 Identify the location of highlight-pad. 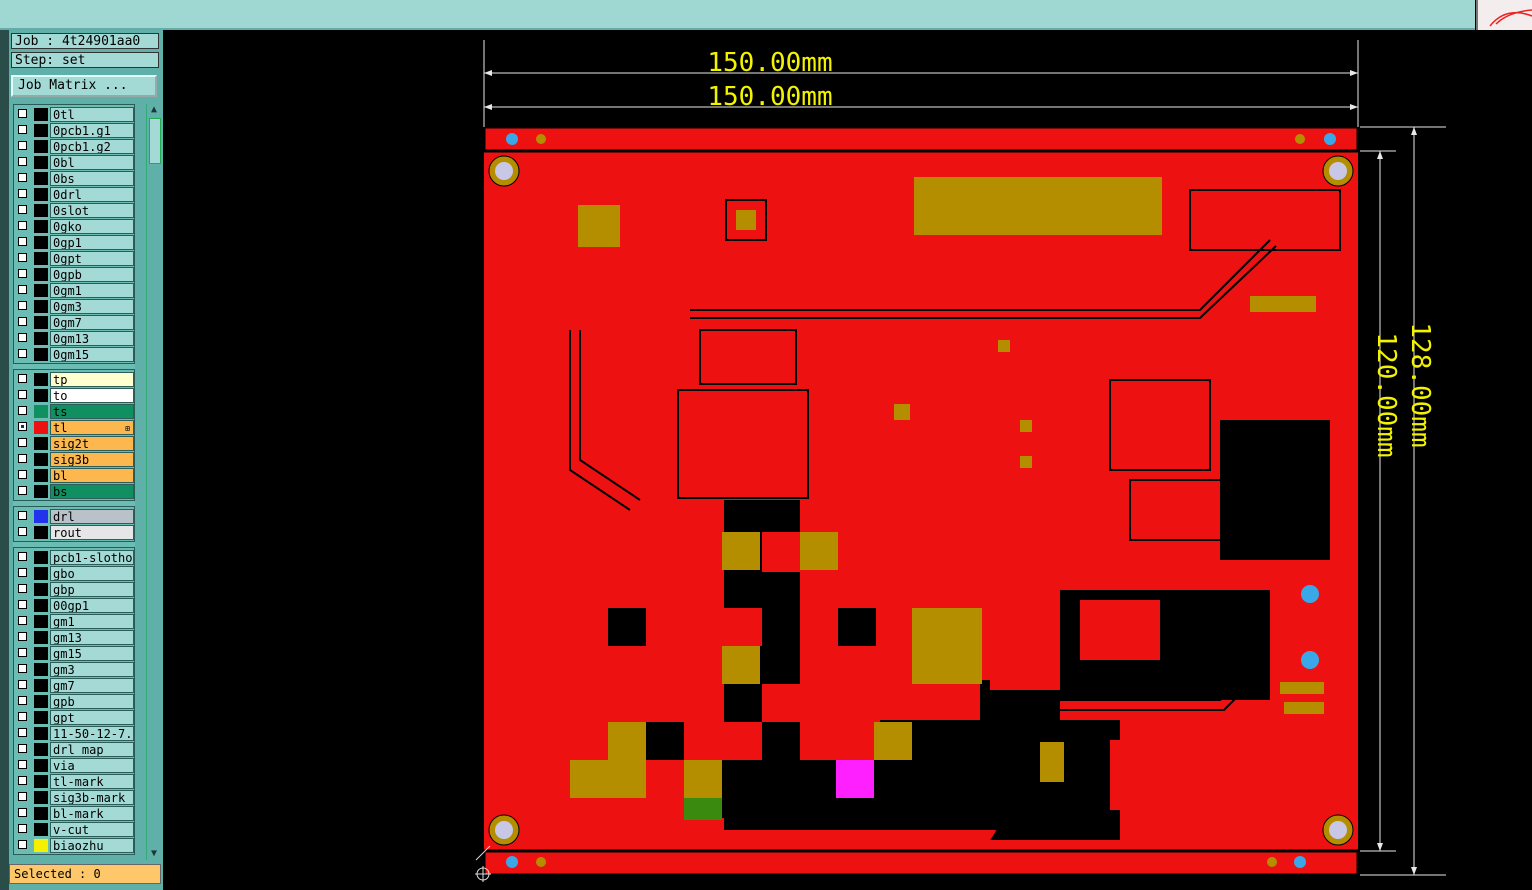
(855, 779).